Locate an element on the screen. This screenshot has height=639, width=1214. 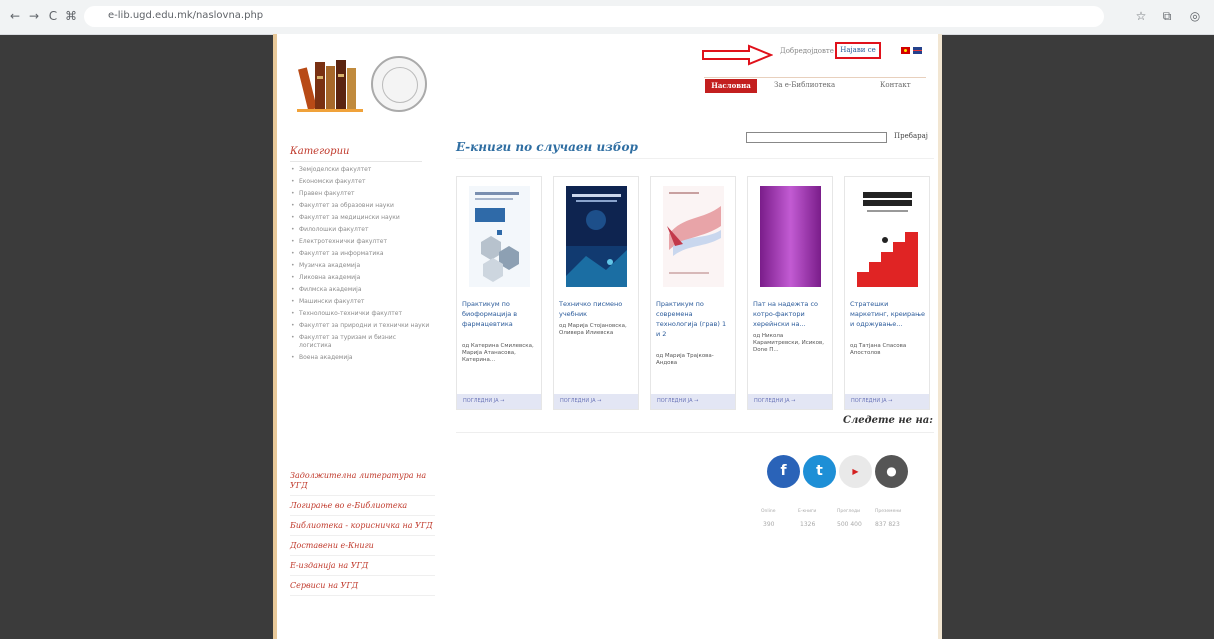
macedonian-flag-icon is located at coordinates (905, 50).